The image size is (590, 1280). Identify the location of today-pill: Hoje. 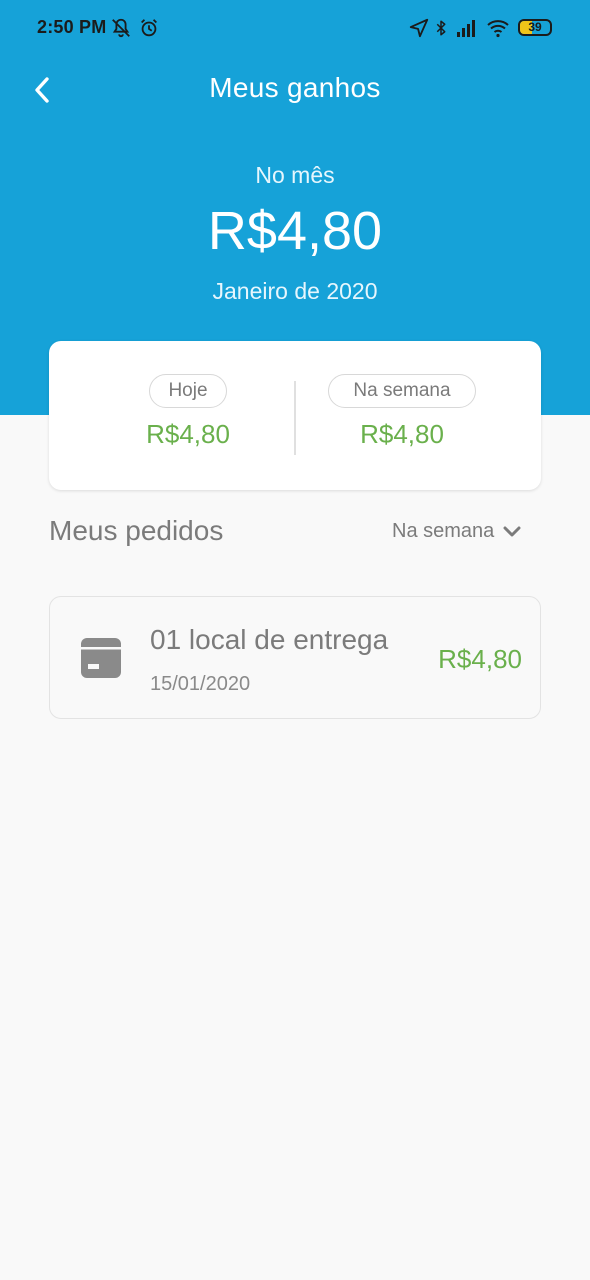
(188, 391).